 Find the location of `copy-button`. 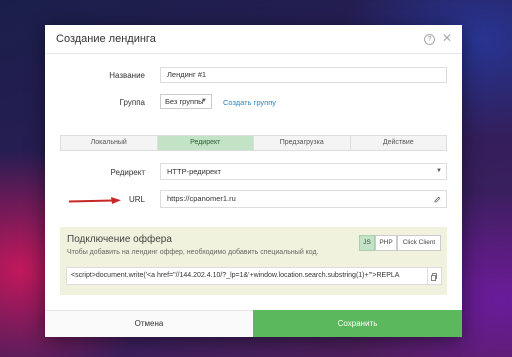

copy-button is located at coordinates (435, 276).